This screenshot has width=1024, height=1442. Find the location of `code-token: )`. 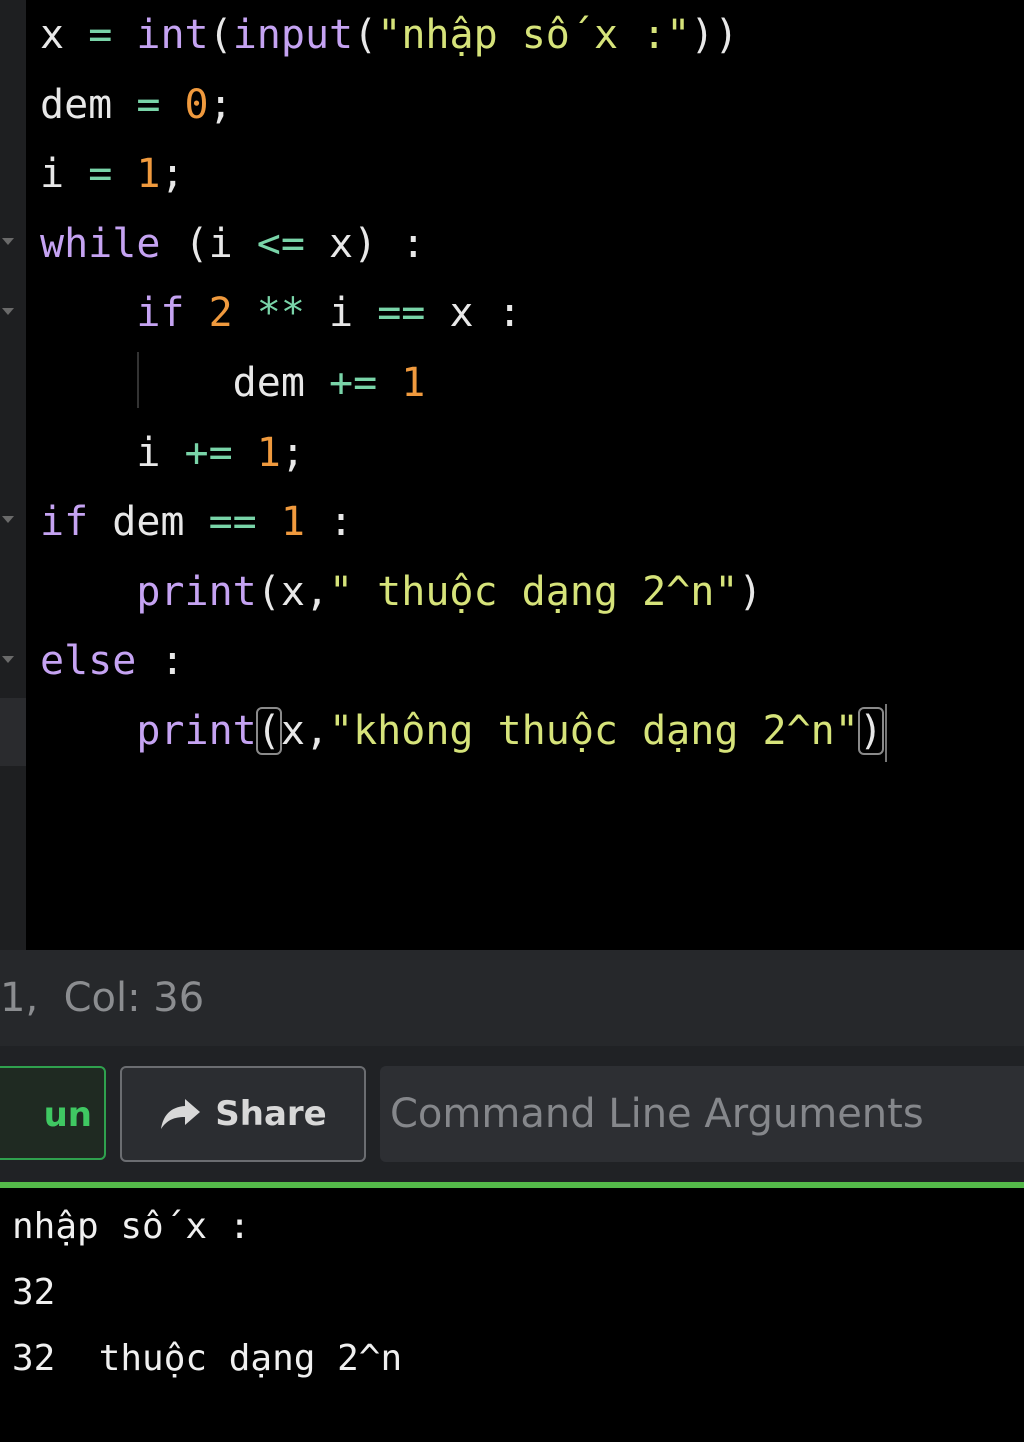

code-token: ) is located at coordinates (750, 591).